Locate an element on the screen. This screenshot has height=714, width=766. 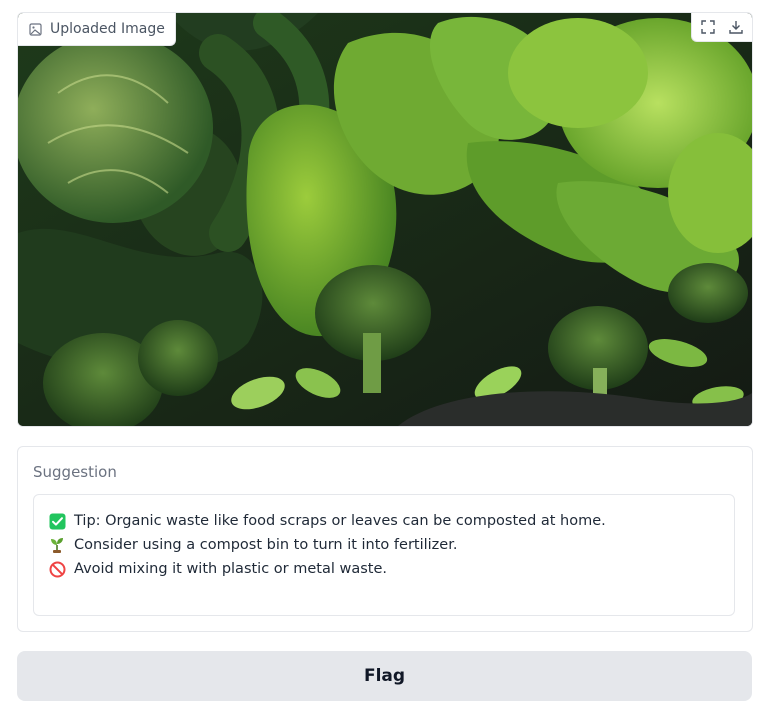
prohibited-icon is located at coordinates (57, 569).